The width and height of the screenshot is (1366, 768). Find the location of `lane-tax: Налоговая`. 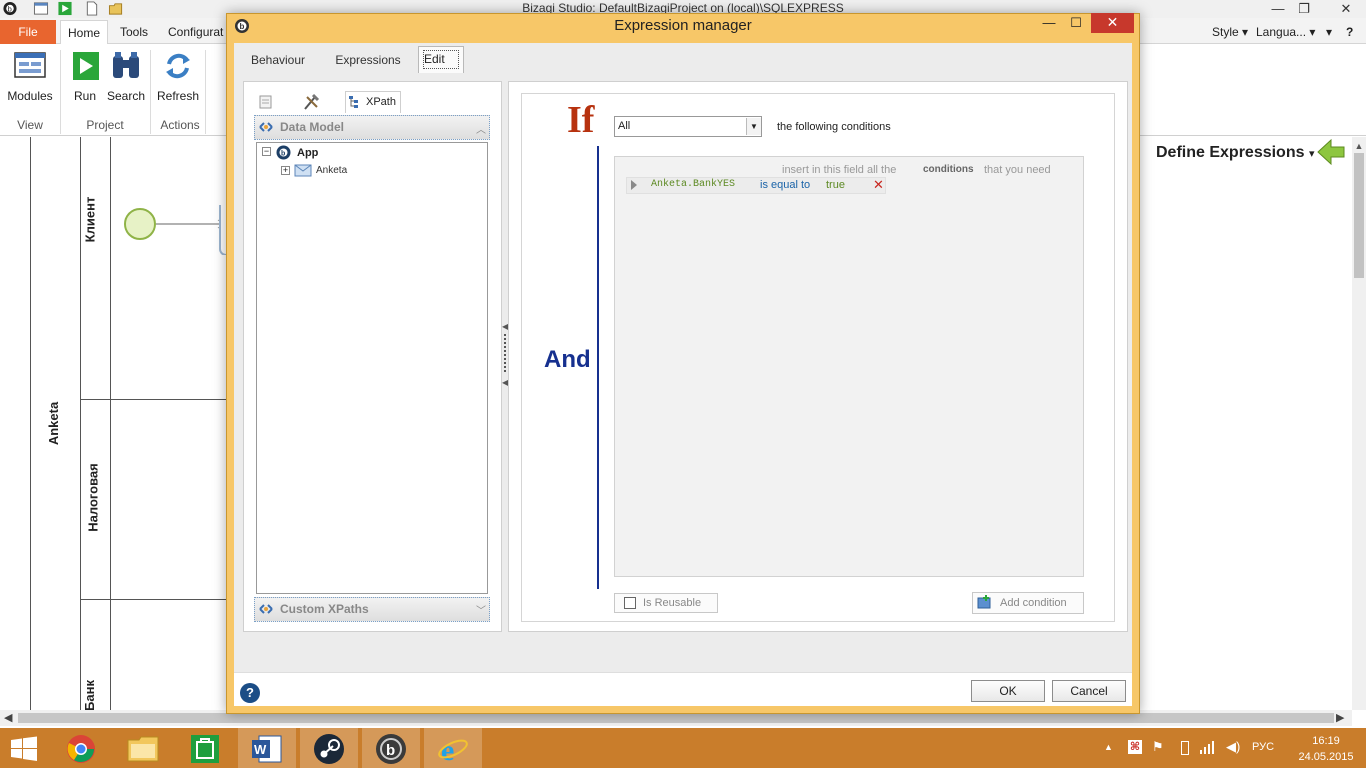

lane-tax: Налоговая is located at coordinates (96, 500).